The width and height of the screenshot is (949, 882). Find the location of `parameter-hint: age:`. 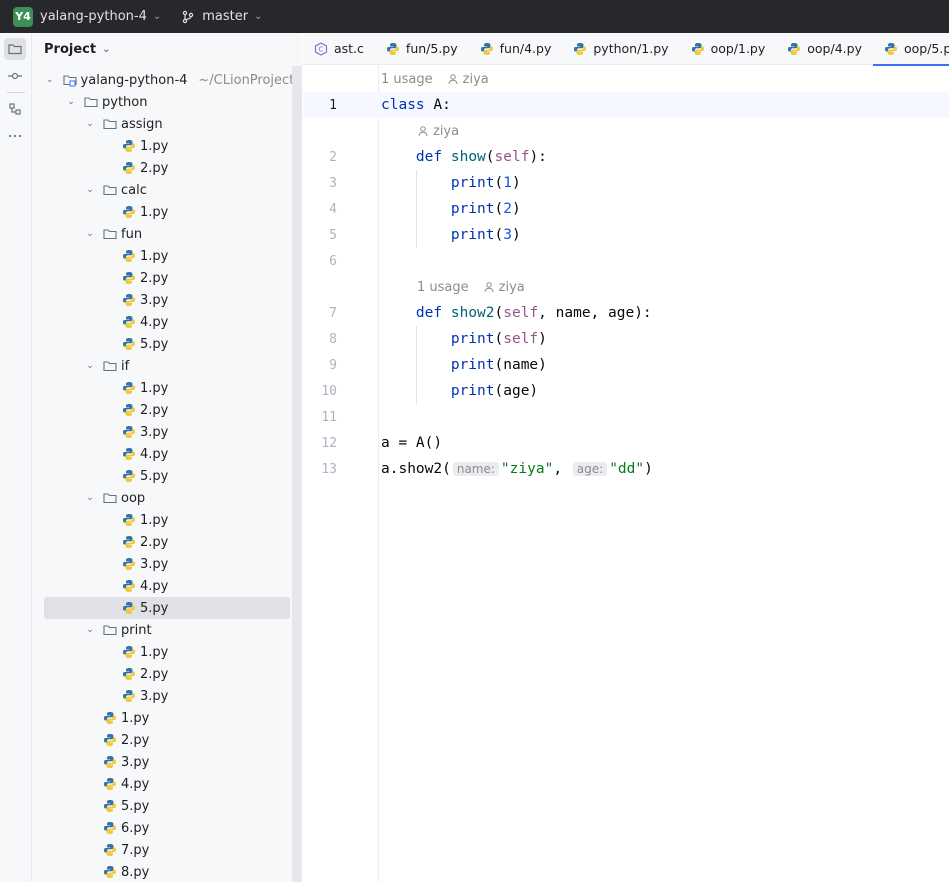

parameter-hint: age: is located at coordinates (590, 469).